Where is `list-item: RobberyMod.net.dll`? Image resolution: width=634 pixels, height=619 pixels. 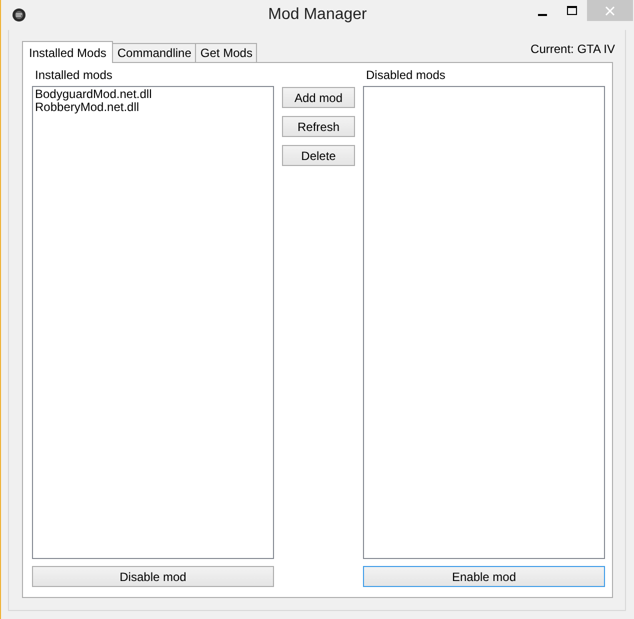
list-item: RobberyMod.net.dll is located at coordinates (87, 107).